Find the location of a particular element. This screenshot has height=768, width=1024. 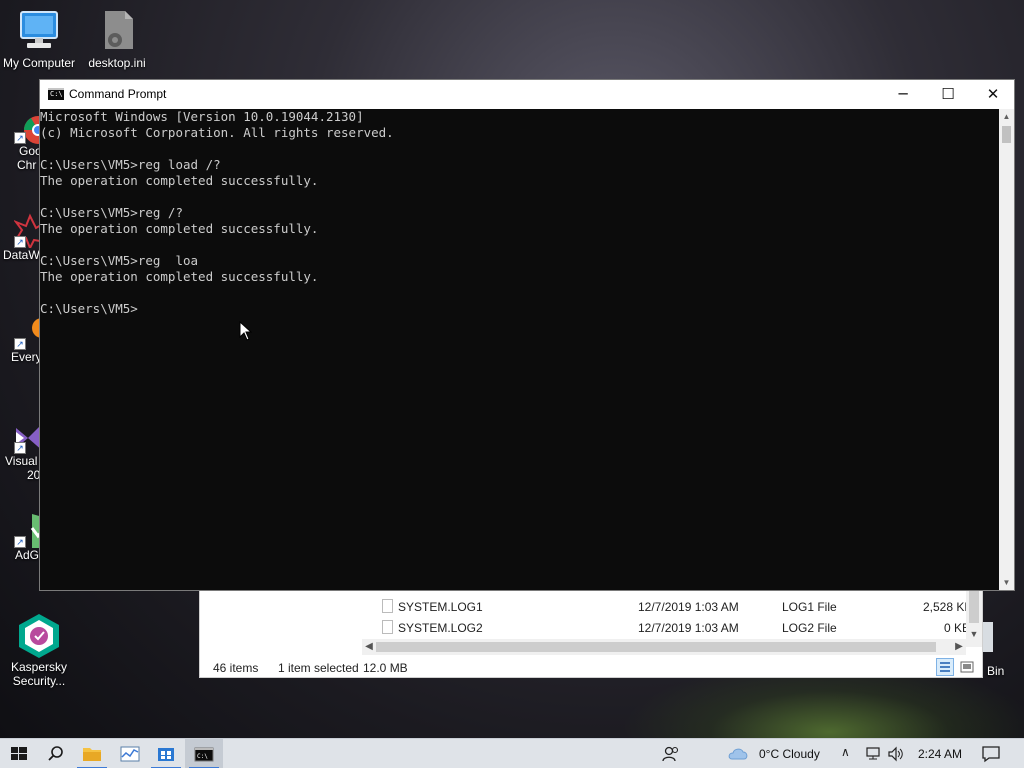

desktop-icon-adguard: ↗ AdG is located at coordinates (27, 537).